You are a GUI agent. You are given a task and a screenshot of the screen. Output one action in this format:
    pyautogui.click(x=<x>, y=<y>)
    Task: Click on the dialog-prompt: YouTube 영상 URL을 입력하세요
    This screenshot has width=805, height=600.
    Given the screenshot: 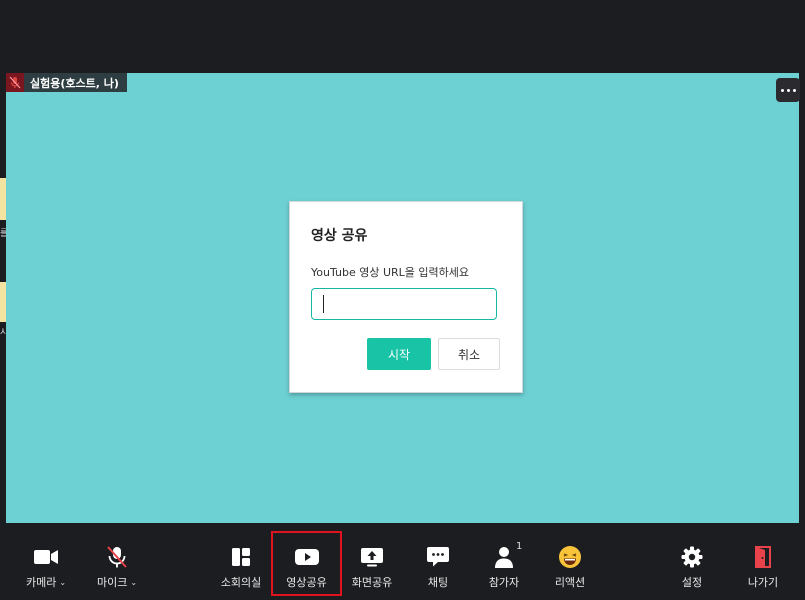 What is the action you would take?
    pyautogui.click(x=390, y=272)
    